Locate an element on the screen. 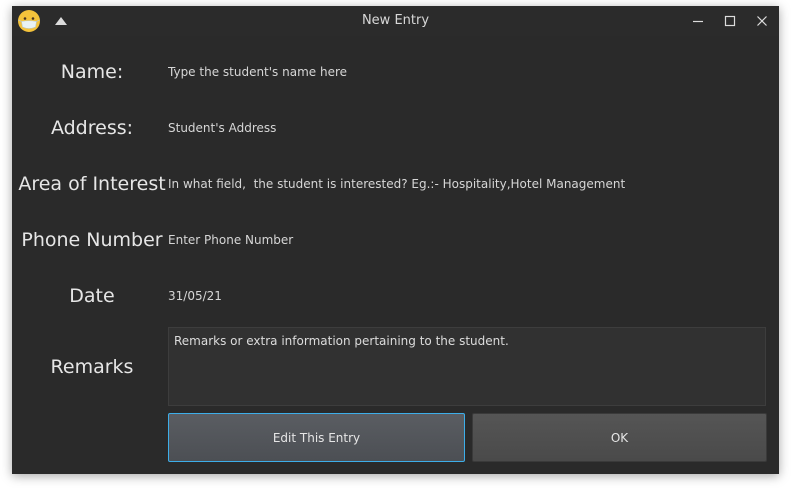 This screenshot has width=791, height=494. ok-button: OK is located at coordinates (619, 437).